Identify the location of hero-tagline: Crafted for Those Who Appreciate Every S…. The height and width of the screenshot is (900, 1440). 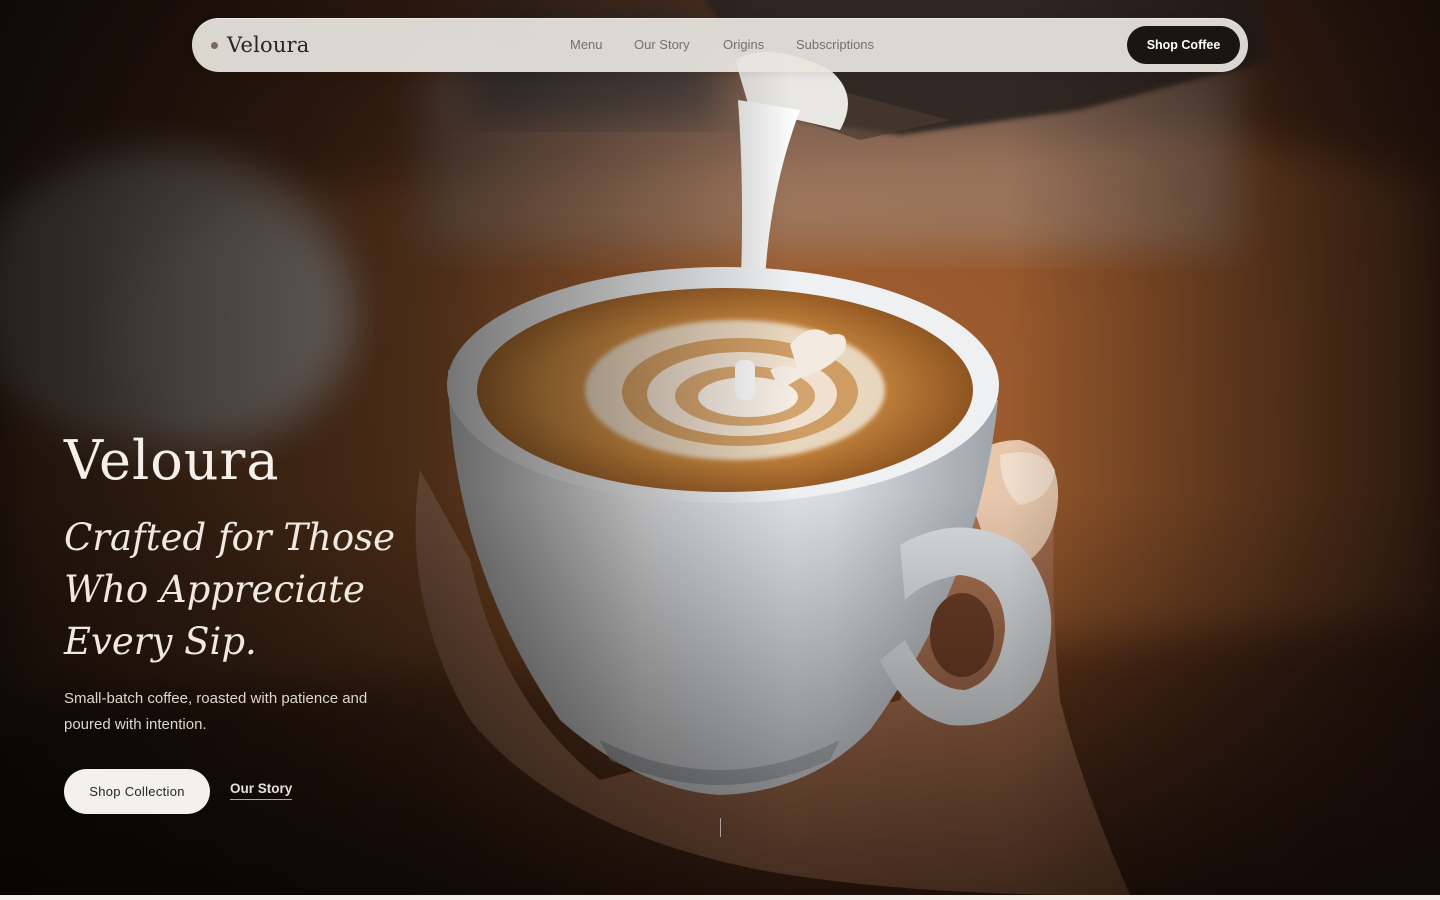
(230, 589).